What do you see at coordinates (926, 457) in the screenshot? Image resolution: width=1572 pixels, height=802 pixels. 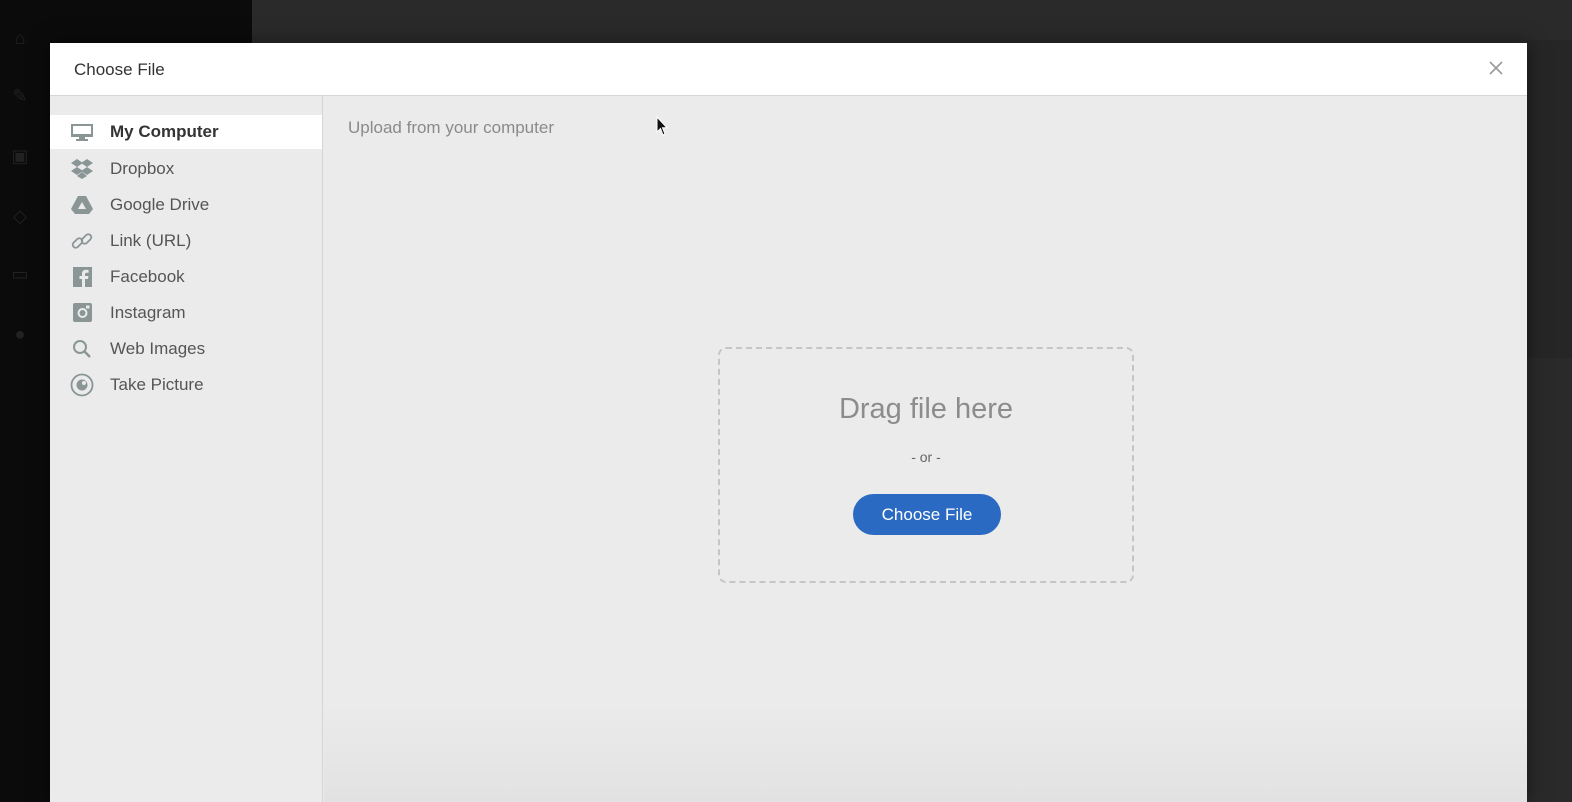 I see `or-separator: - or -` at bounding box center [926, 457].